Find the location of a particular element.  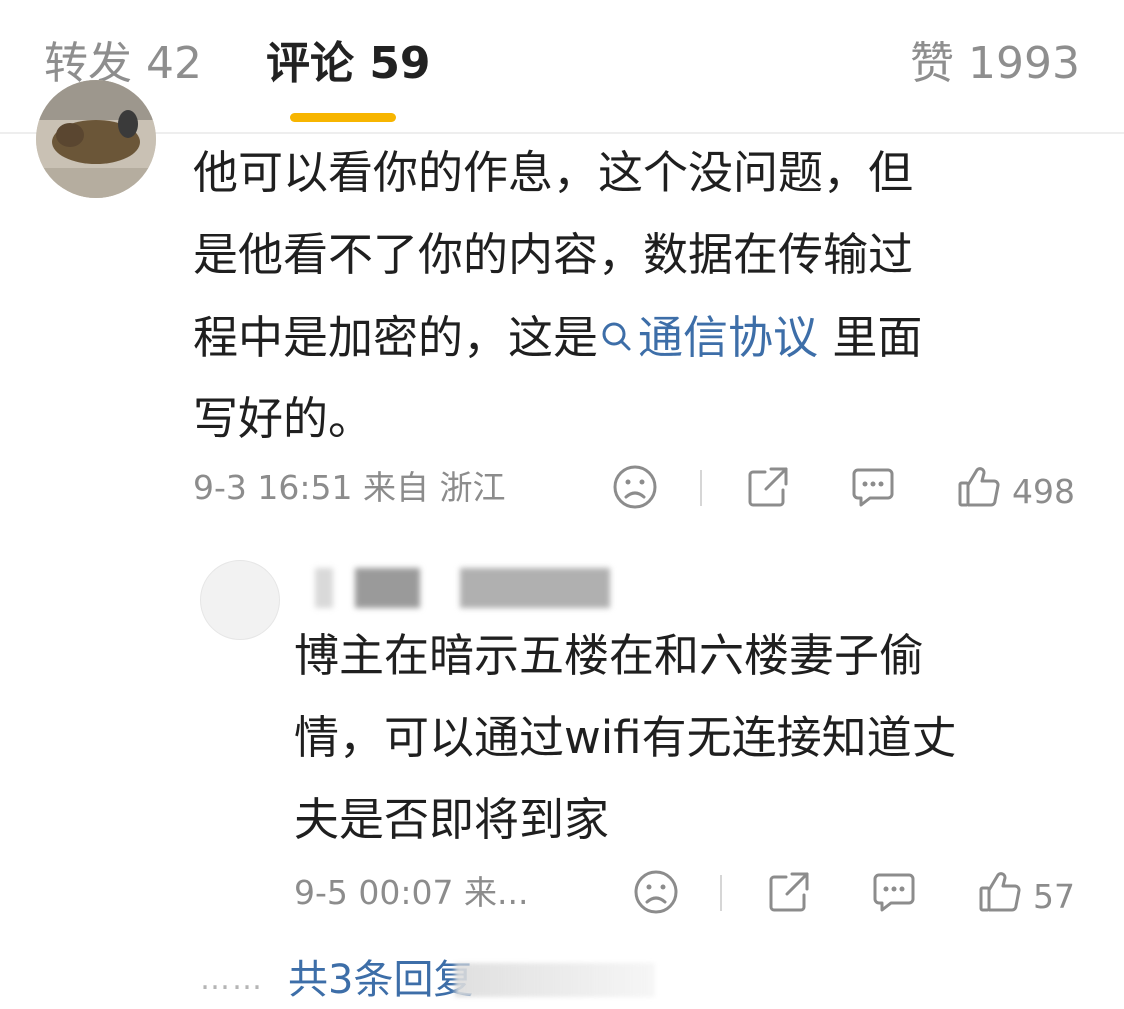

comment-line-text: 程中是加密的，这是 is located at coordinates (396, 337).